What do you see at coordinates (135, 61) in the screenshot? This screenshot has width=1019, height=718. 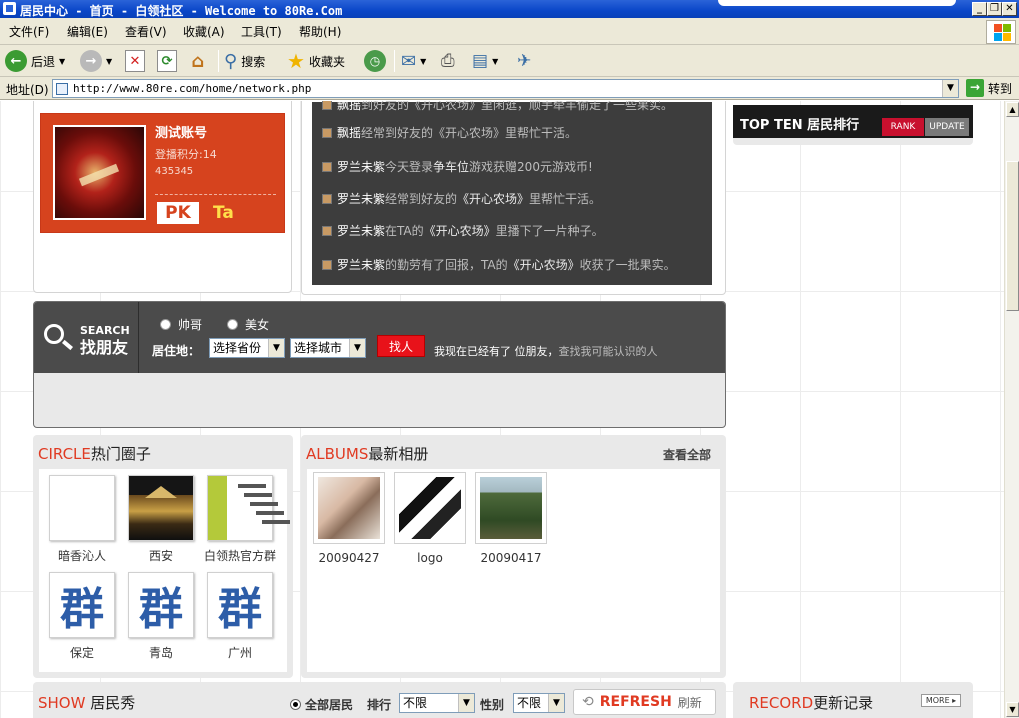 I see `stop-button: ✕` at bounding box center [135, 61].